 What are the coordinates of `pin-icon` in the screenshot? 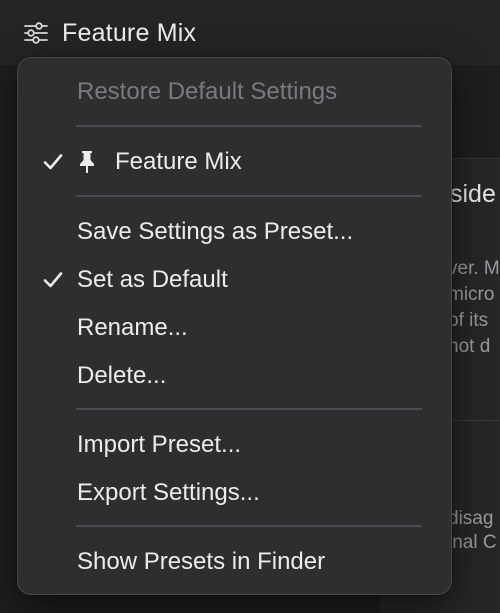 It's located at (87, 162).